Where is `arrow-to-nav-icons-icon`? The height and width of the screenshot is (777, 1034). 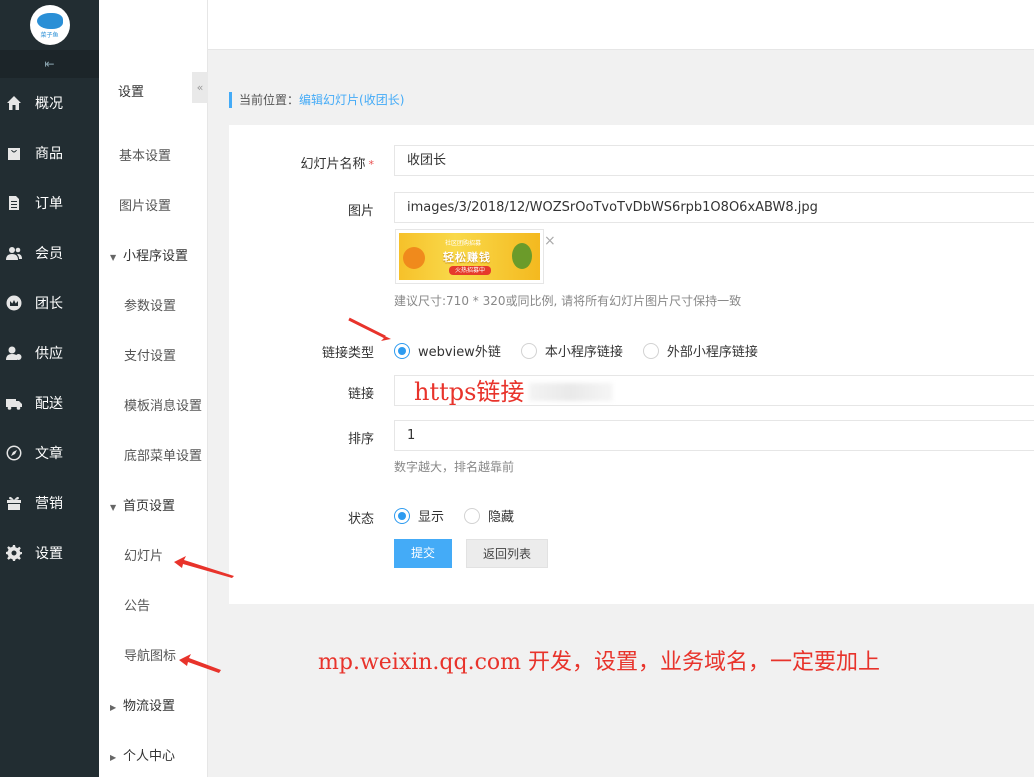
arrow-to-nav-icons-icon is located at coordinates (200, 663).